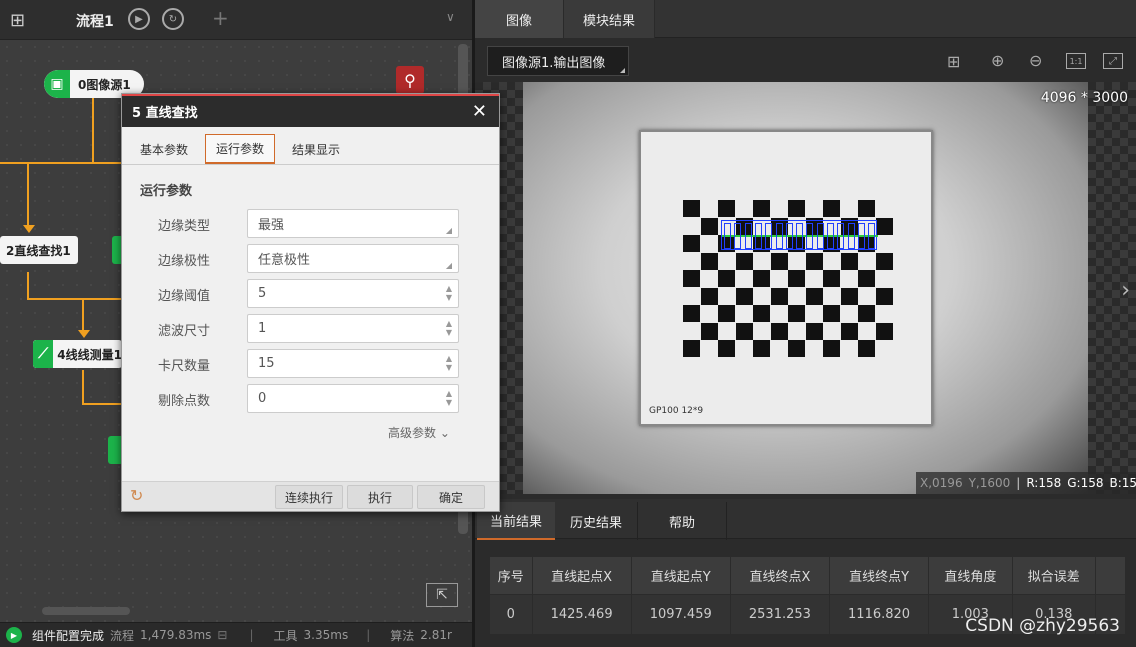  What do you see at coordinates (14, 635) in the screenshot?
I see `play-icon: ▶` at bounding box center [14, 635].